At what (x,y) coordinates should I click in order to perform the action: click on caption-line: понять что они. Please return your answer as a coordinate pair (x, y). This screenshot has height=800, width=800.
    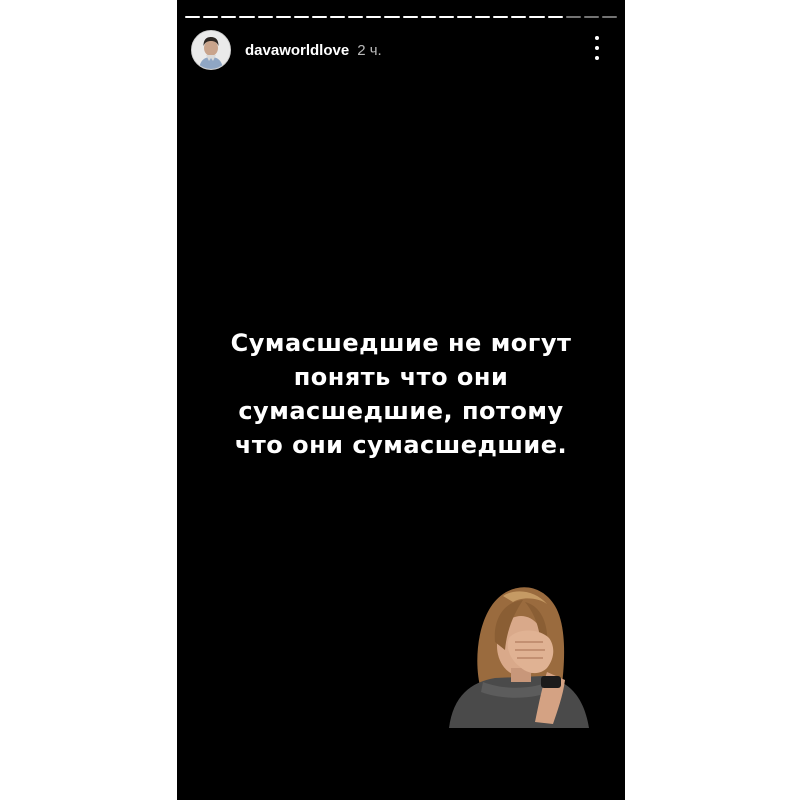
    Looking at the image, I should click on (401, 377).